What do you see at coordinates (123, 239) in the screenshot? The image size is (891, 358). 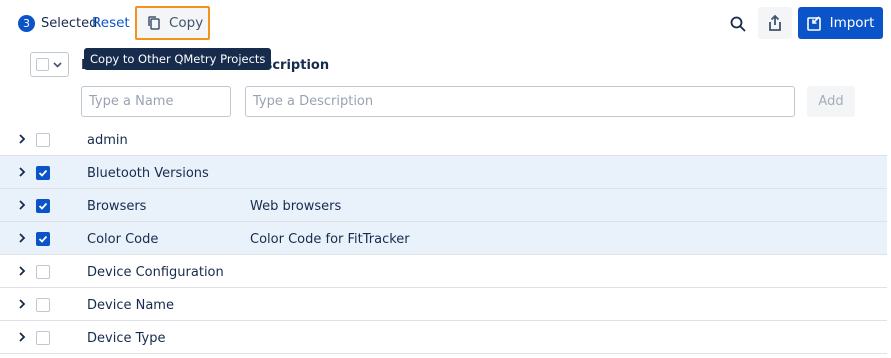 I see `row-name: Color Code` at bounding box center [123, 239].